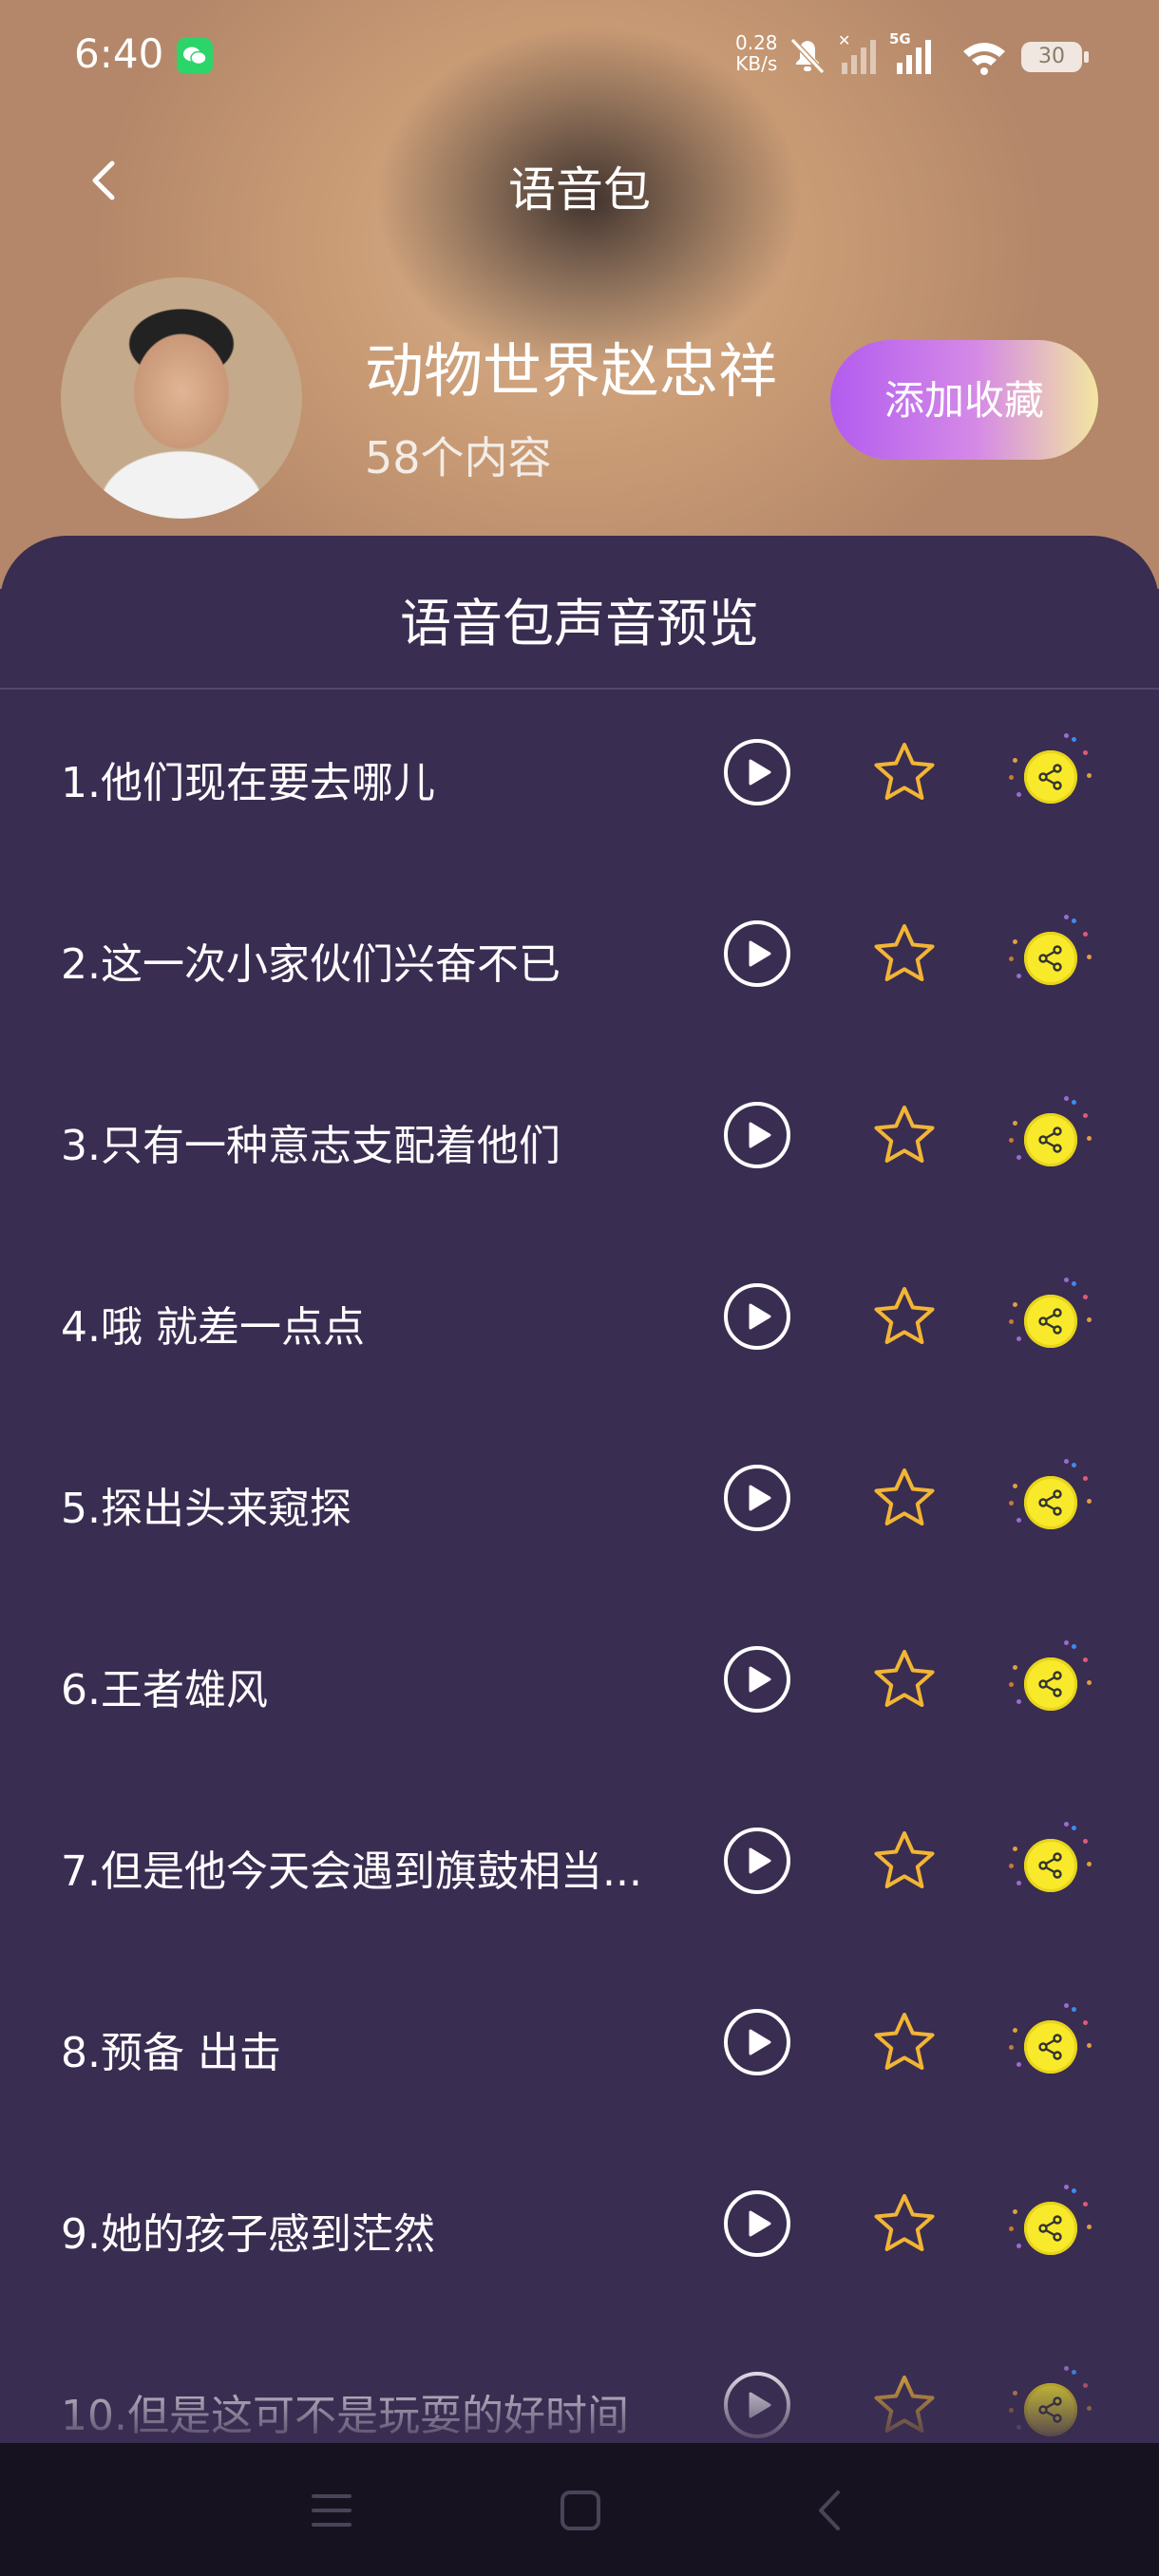  Describe the element at coordinates (579, 2399) in the screenshot. I see `list-fade` at that location.